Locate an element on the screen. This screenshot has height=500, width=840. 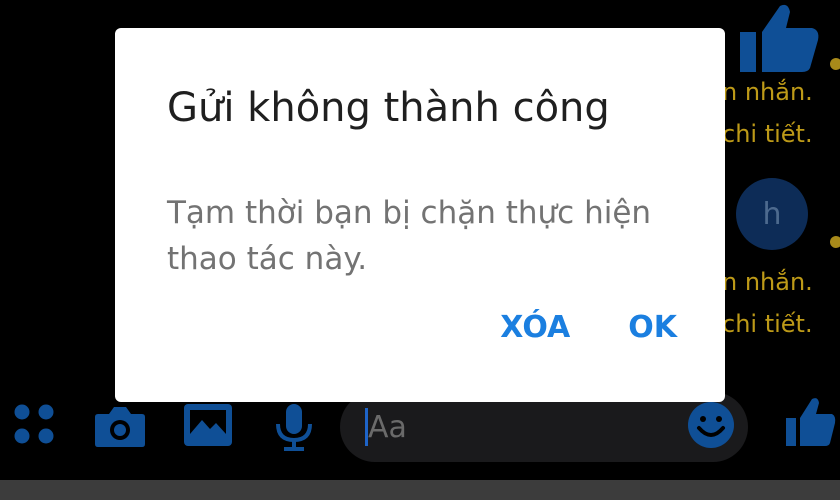
dialog-actions: XÓA OK is located at coordinates (588, 328).